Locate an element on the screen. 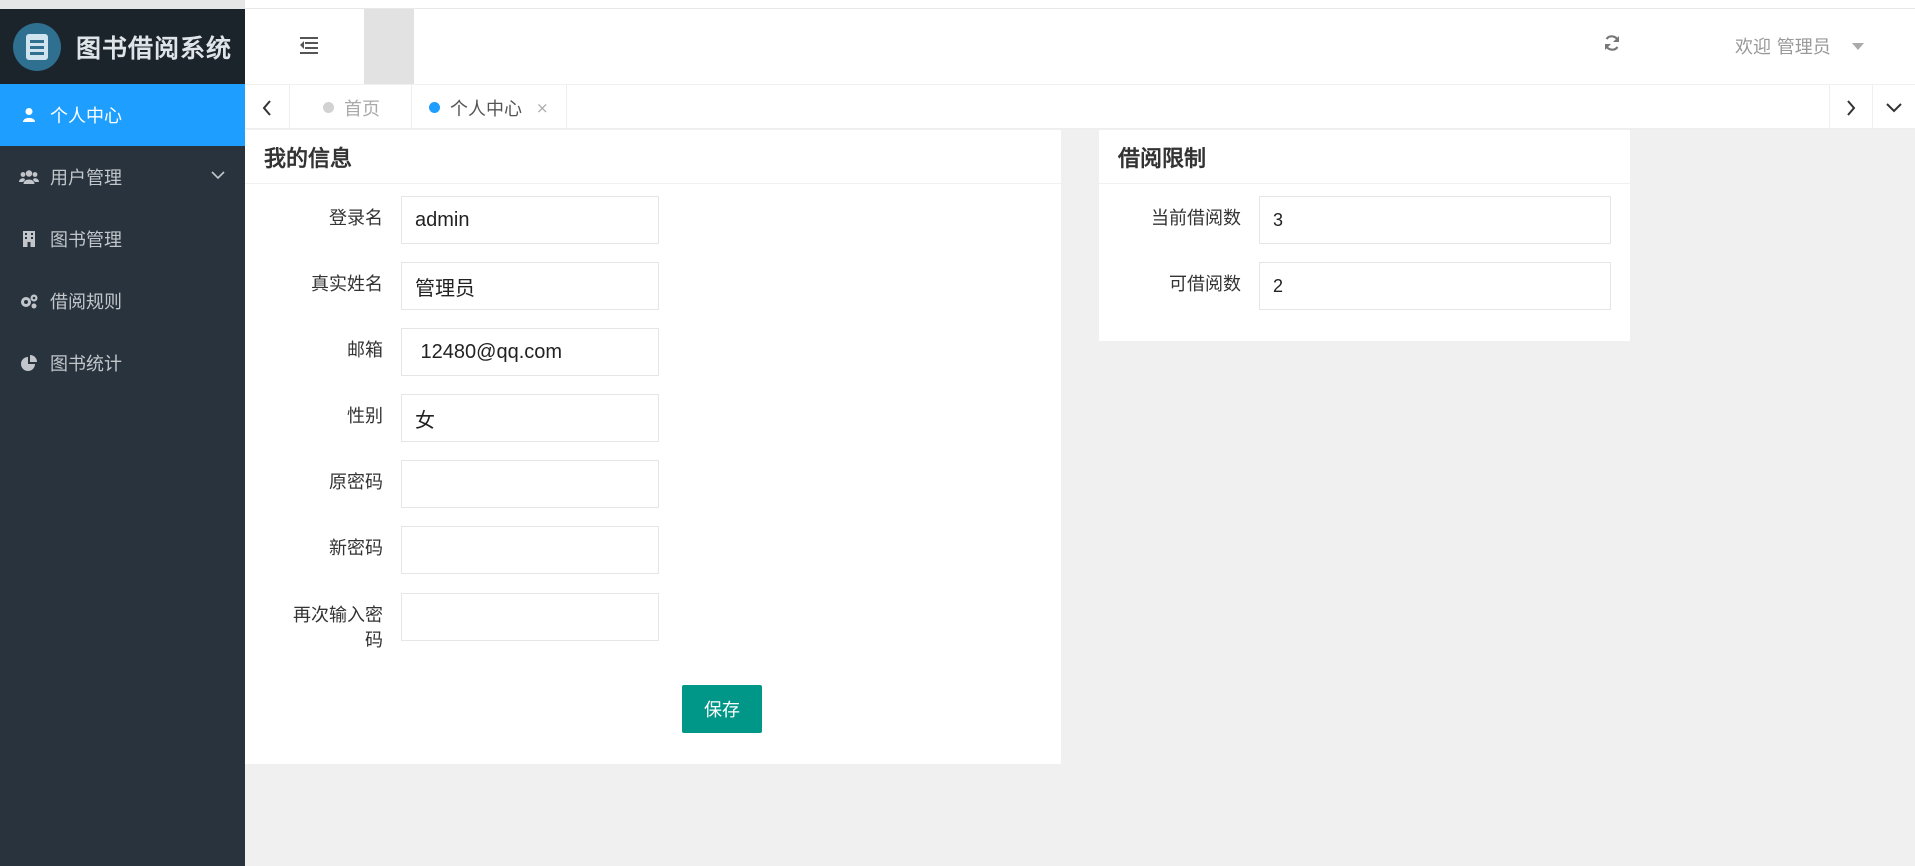 This screenshot has width=1915, height=866. top-border is located at coordinates (1080, 4).